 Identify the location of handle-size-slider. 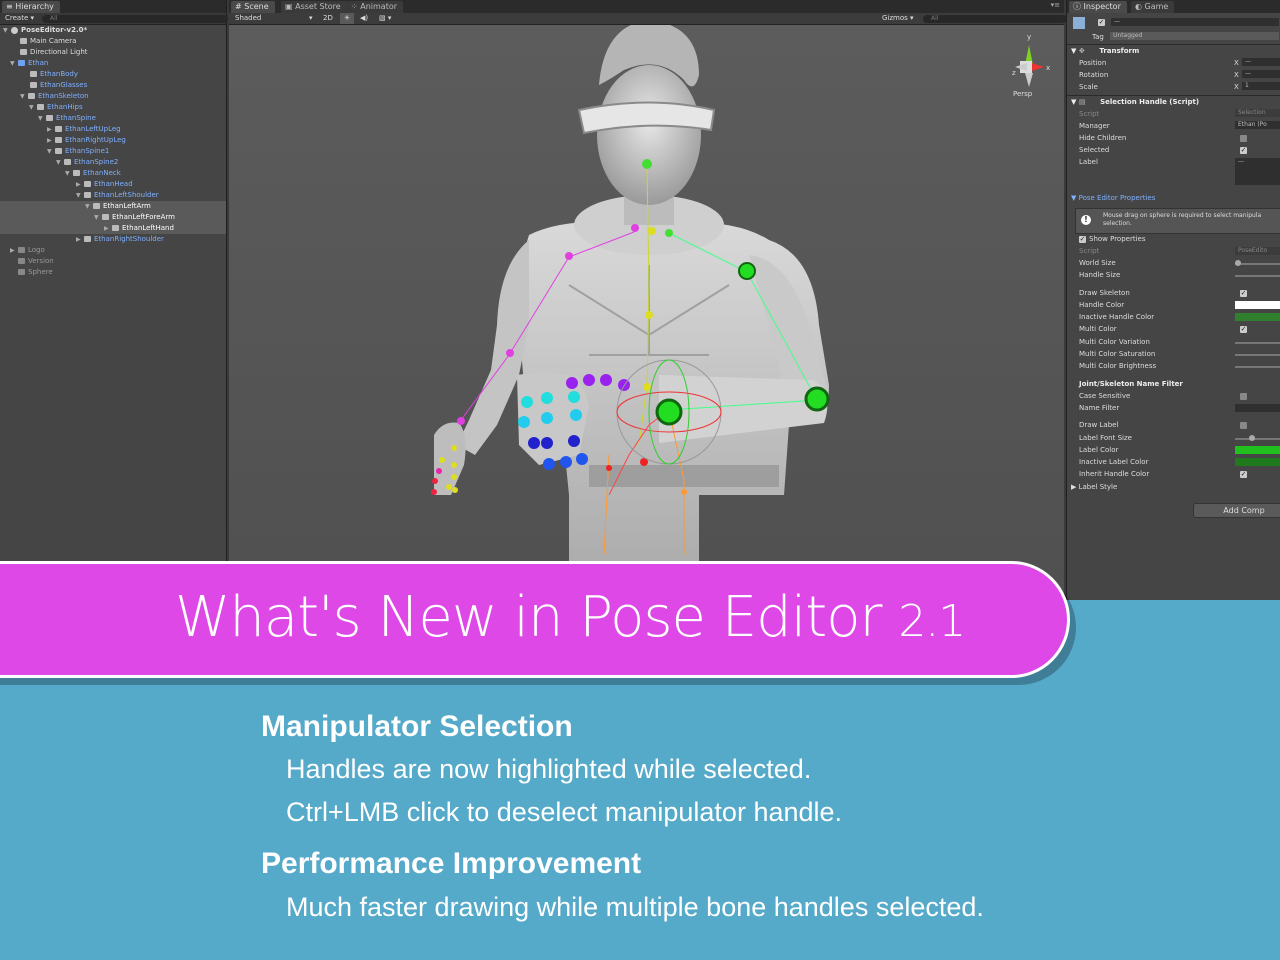
(1257, 276).